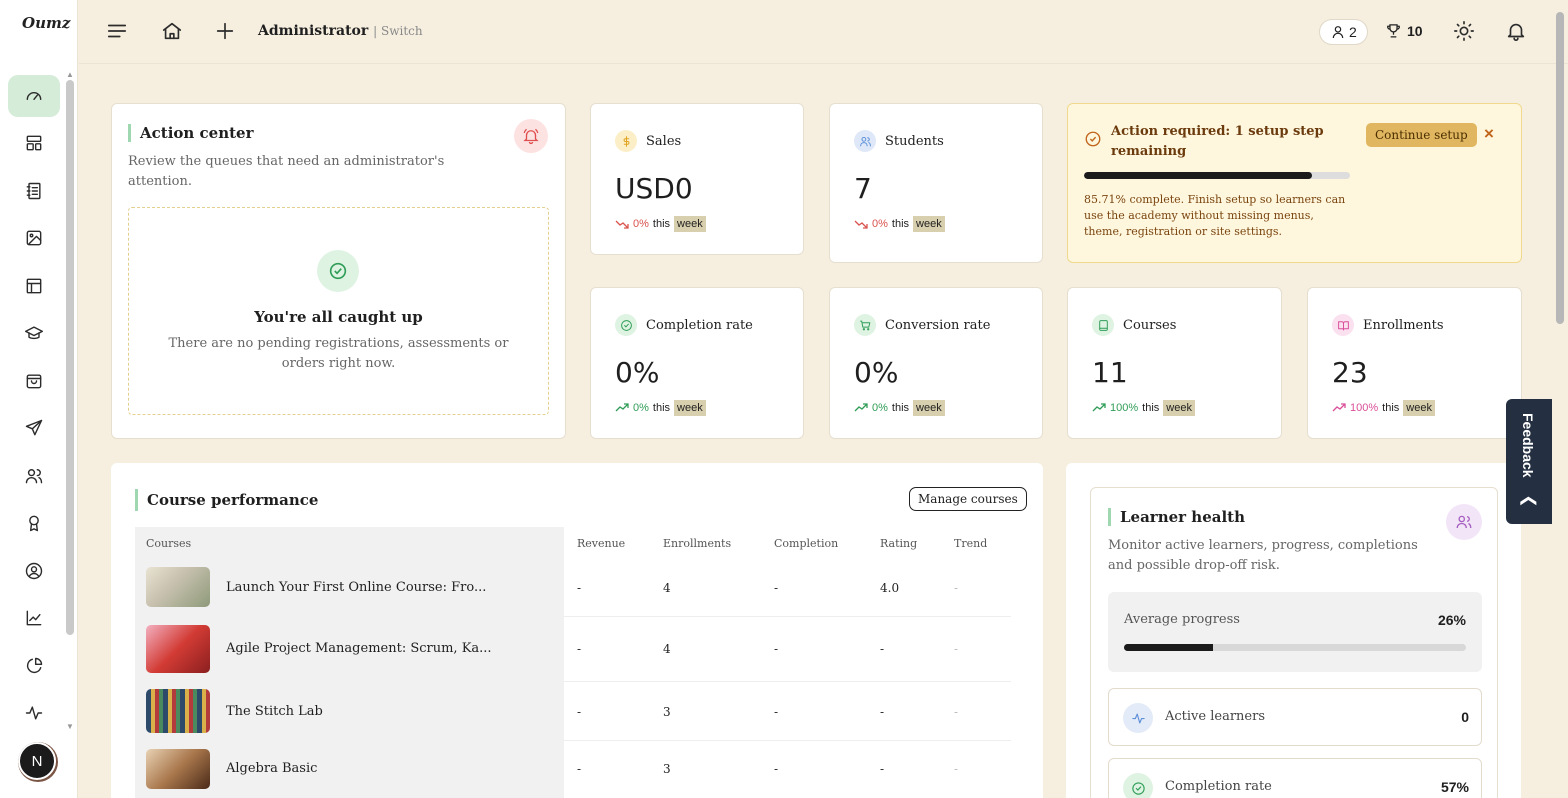 This screenshot has width=1568, height=798. What do you see at coordinates (1218, 786) in the screenshot?
I see `metric-label: Completion rate` at bounding box center [1218, 786].